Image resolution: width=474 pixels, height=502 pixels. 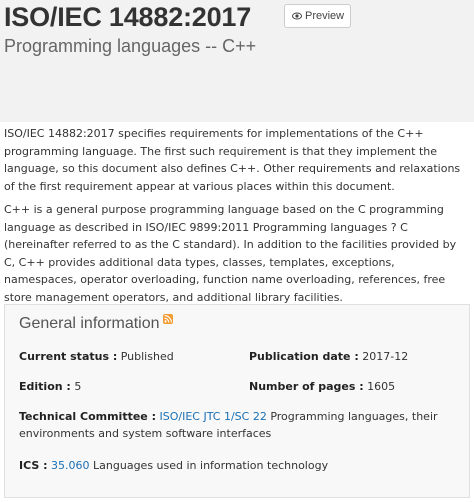 I want to click on preview-label: Preview, so click(x=325, y=16).